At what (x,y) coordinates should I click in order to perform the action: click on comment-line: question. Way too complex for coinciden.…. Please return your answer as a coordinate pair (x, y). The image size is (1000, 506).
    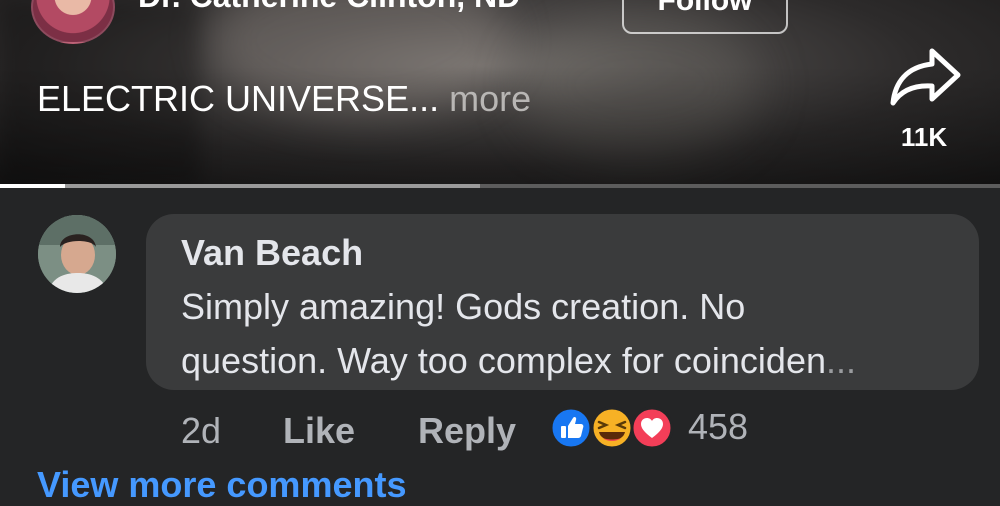
    Looking at the image, I should click on (566, 361).